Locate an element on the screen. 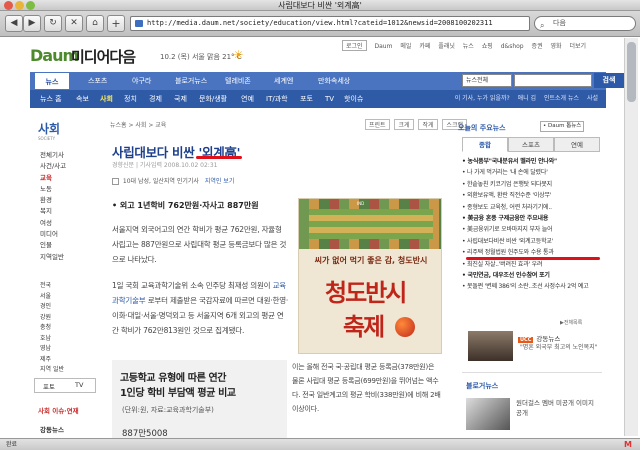 This screenshot has height=450, width=640. add-bookmark-button: + is located at coordinates (116, 23).